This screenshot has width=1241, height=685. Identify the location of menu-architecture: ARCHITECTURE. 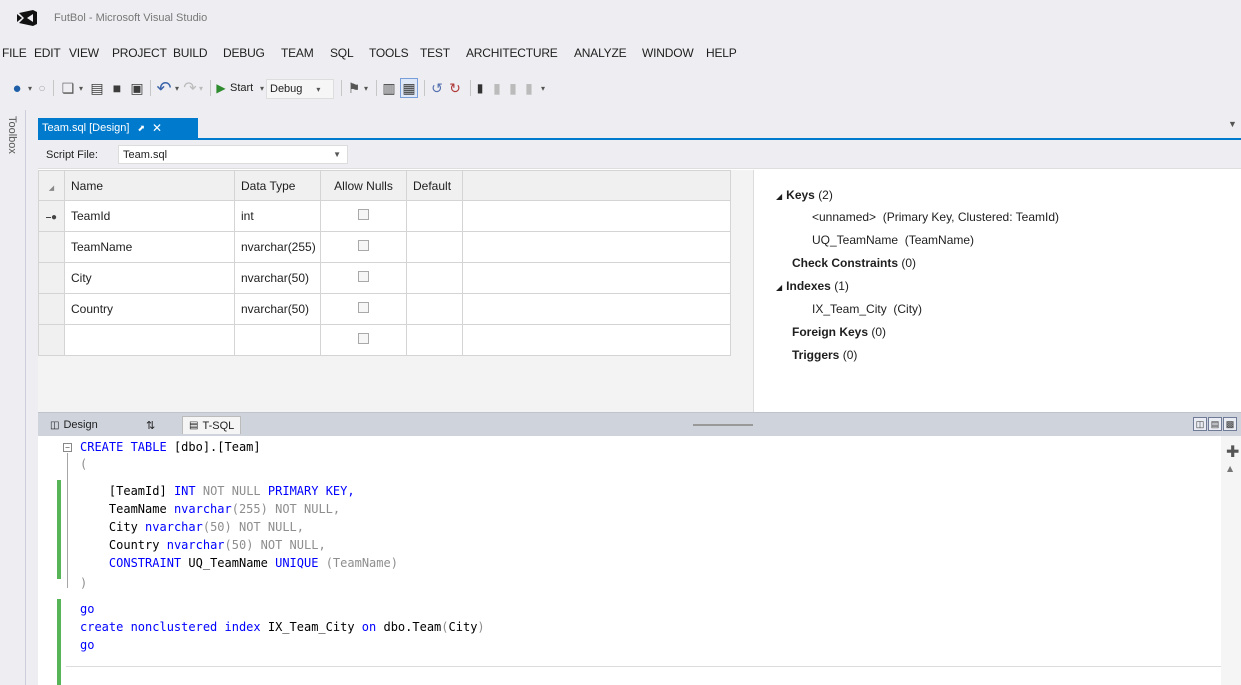
(512, 53).